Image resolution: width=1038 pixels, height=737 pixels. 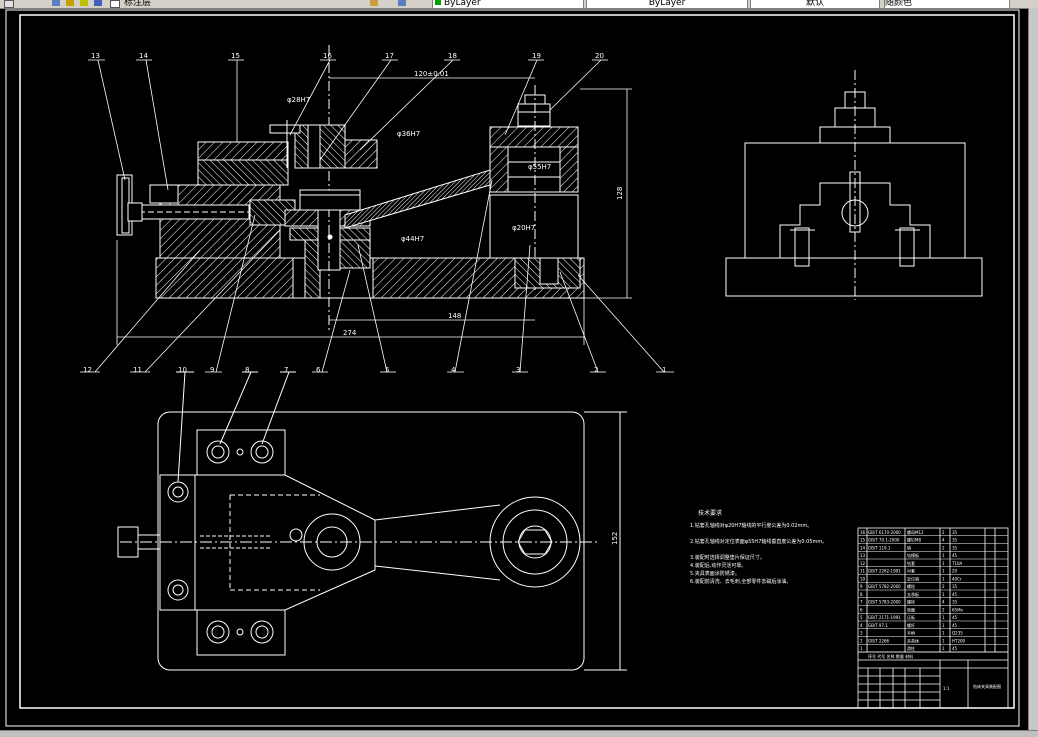 I want to click on part-name: 压板, so click(x=911, y=617).